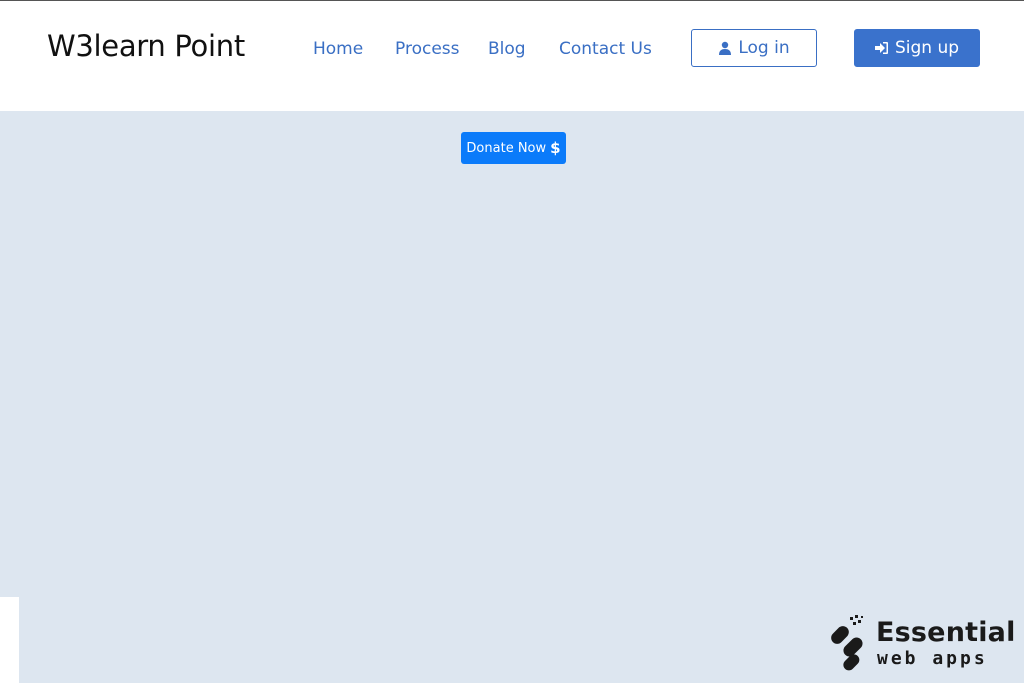 The width and height of the screenshot is (1024, 683). I want to click on watermark: Essential web apps, so click(921, 643).